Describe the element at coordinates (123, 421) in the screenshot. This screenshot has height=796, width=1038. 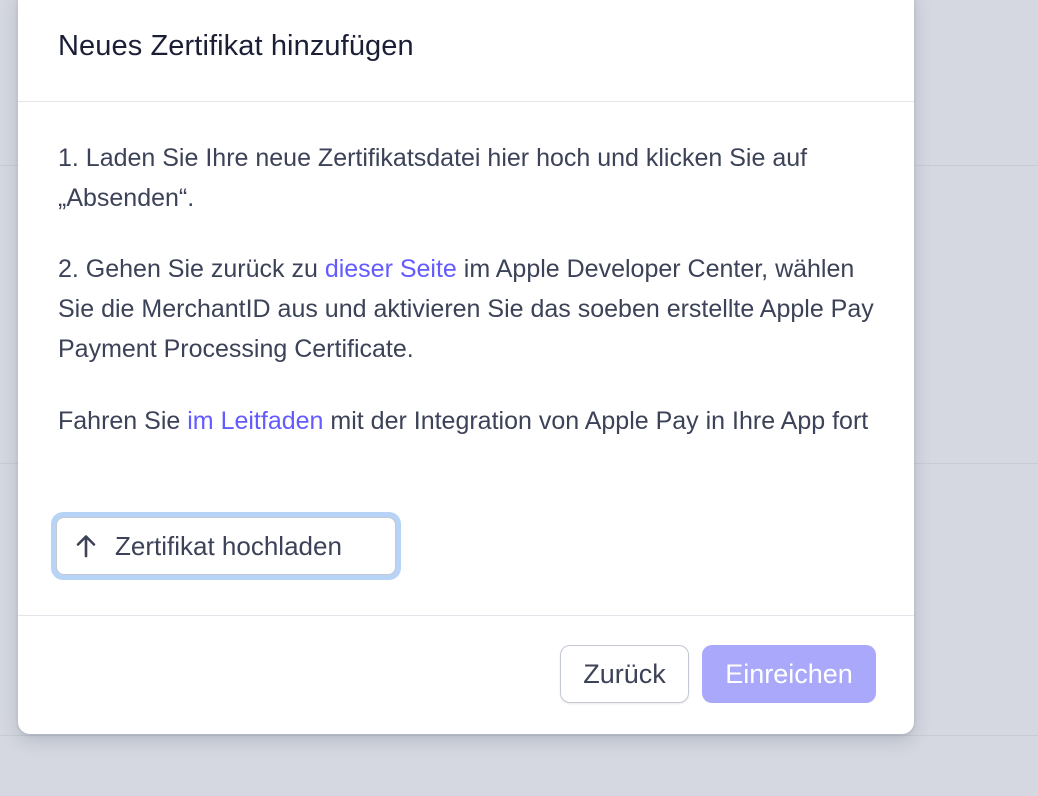
I see `guide-text-start: Fahren Sie` at that location.